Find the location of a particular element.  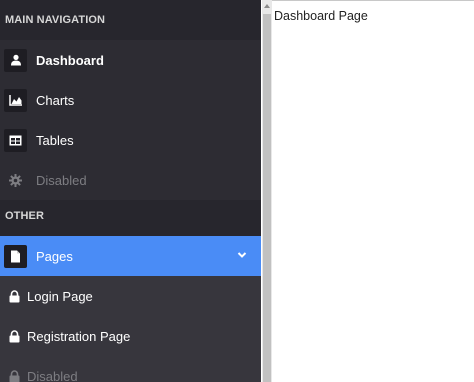

section-title-main-navigation: MAIN NAVIGATION is located at coordinates (130, 20).